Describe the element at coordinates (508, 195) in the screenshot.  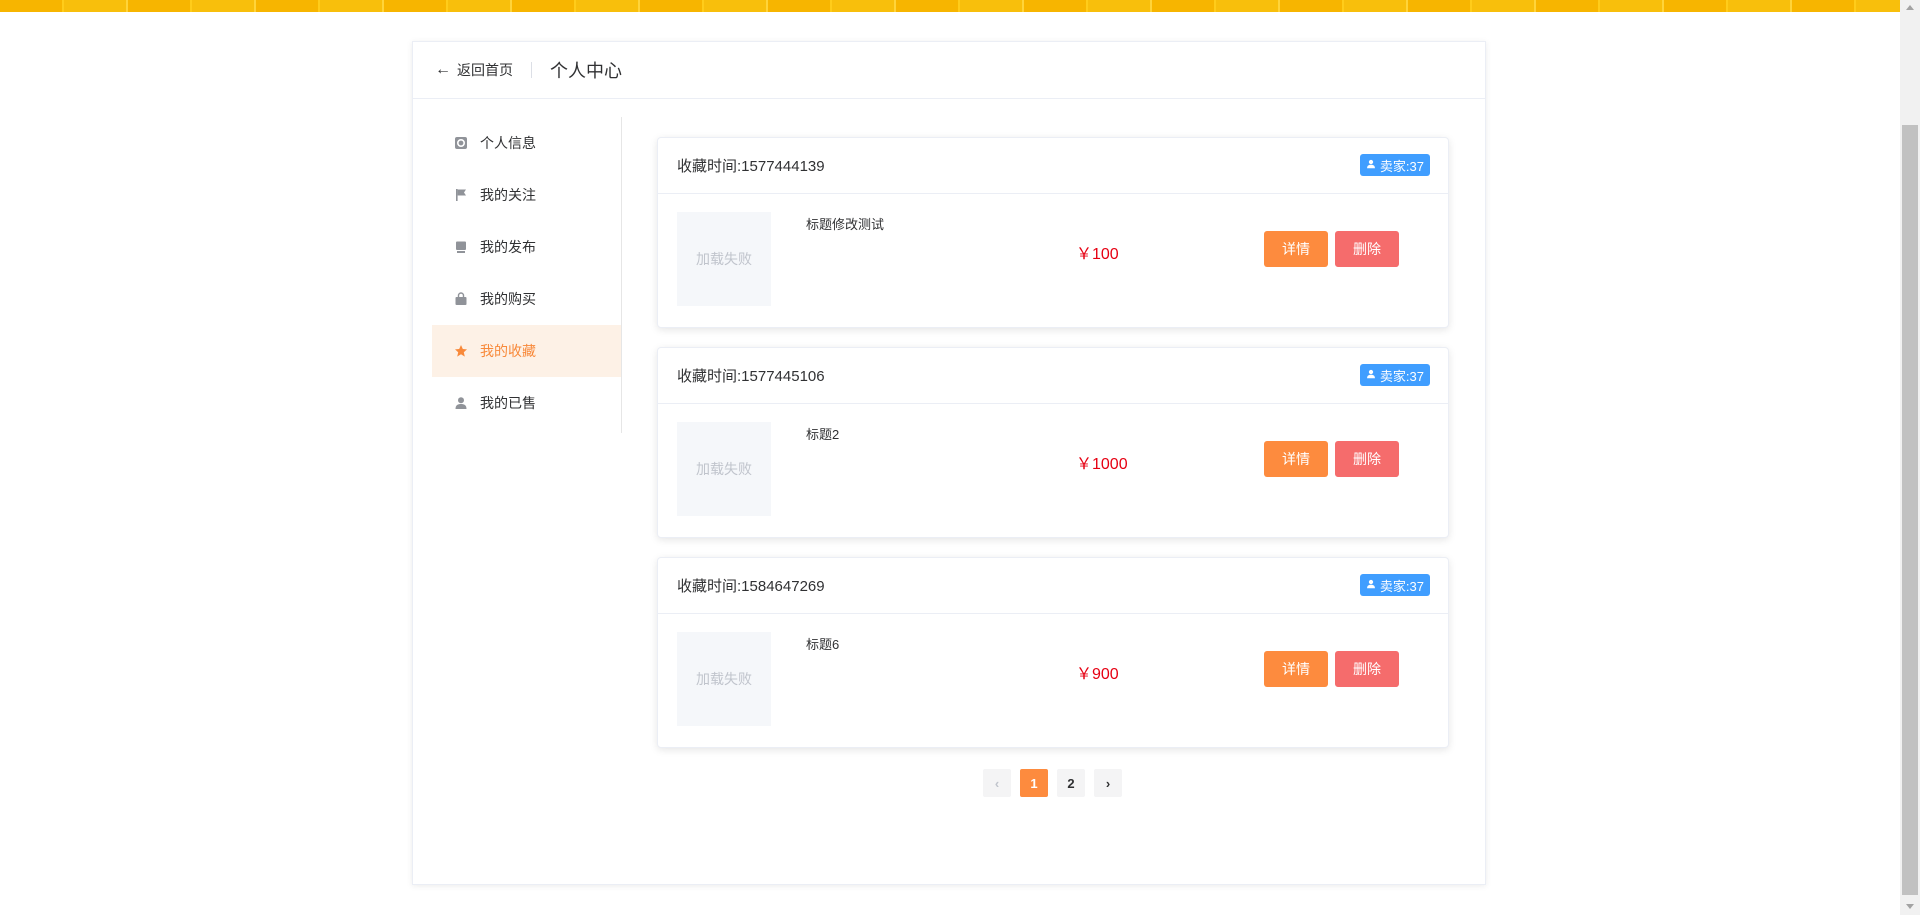
I see `sidebar-item-label: 我的关注` at that location.